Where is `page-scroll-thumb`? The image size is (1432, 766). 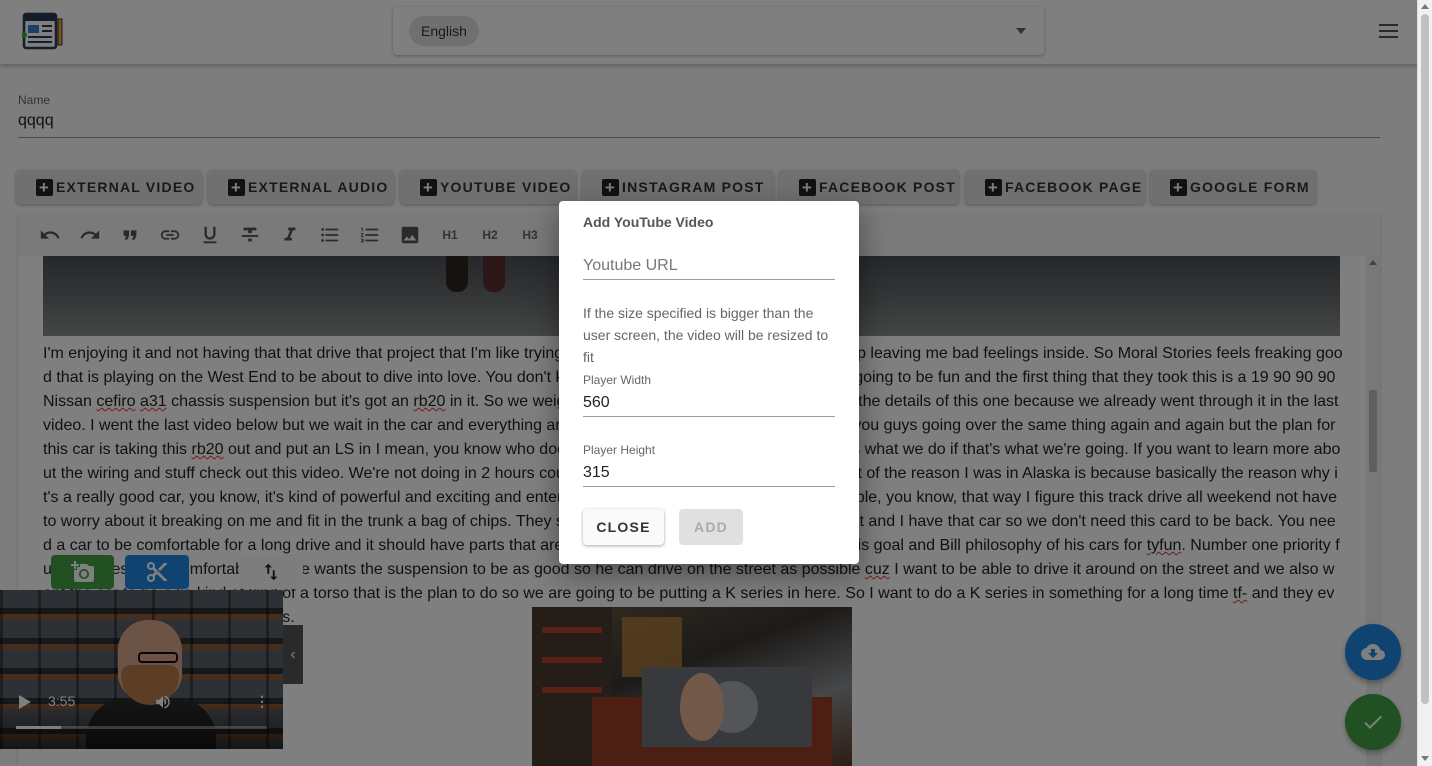
page-scroll-thumb is located at coordinates (1425, 359).